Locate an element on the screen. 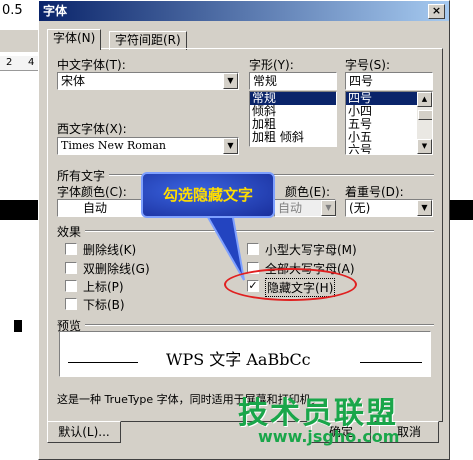 This screenshot has height=460, width=473. callout-pointer-shape is located at coordinates (224, 246).